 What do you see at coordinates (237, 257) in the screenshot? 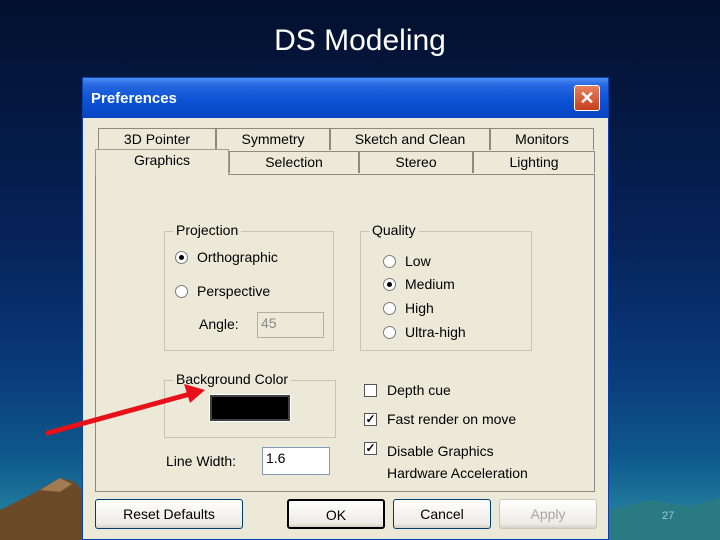
I see `radio-orthographic-label: Orthographic` at bounding box center [237, 257].